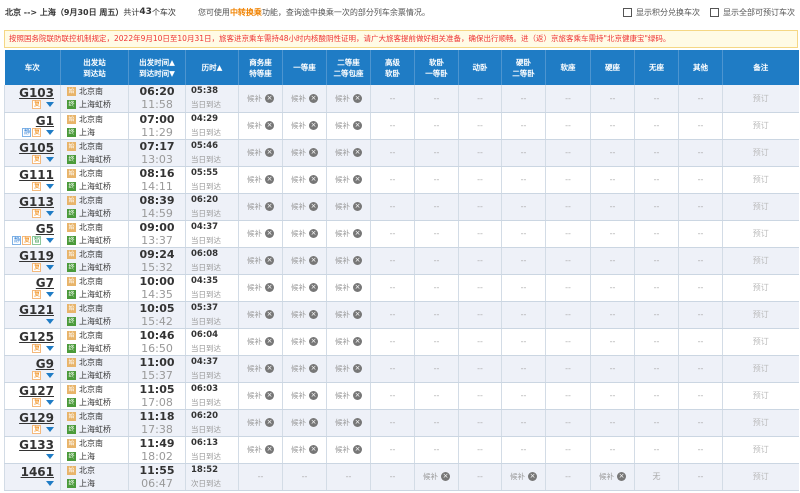 This screenshot has width=800, height=493. I want to click on train-number-link: G1, so click(29, 121).